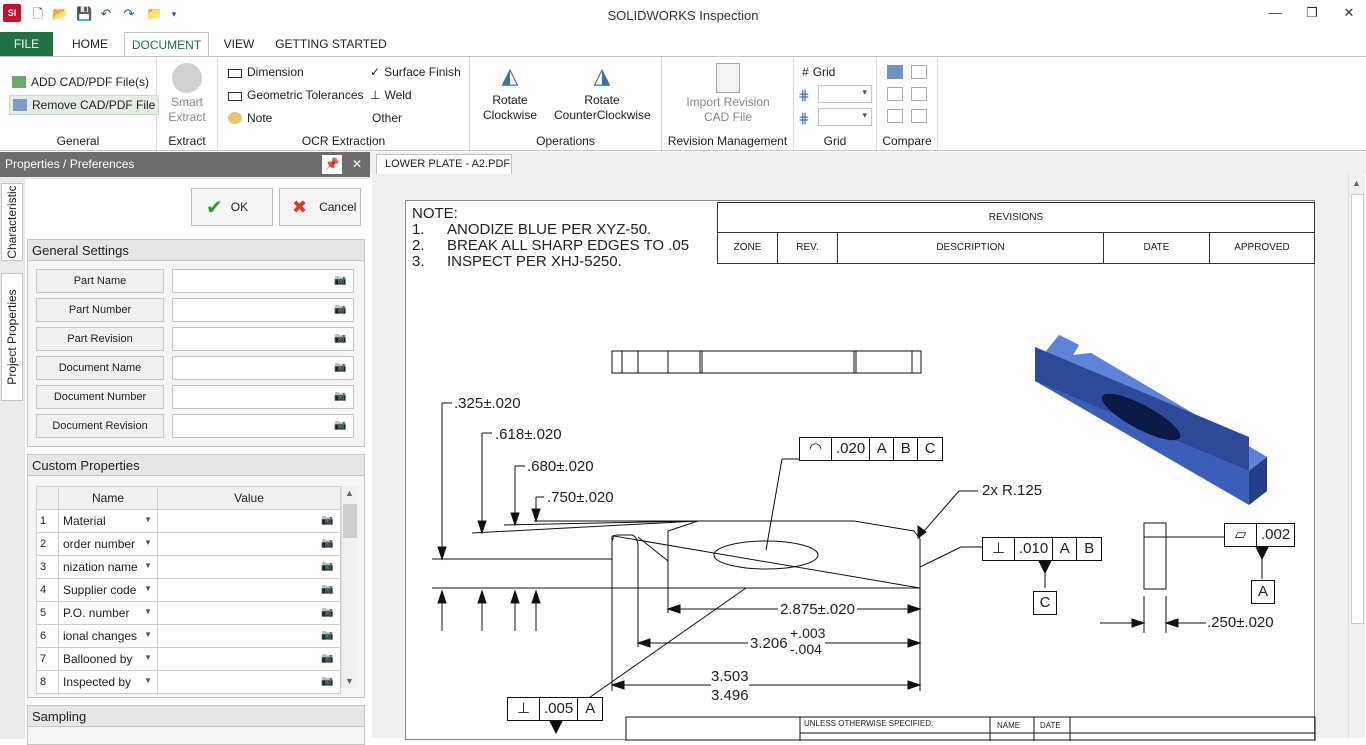  I want to click on canvas-scrollbar: ▲, so click(1356, 456).